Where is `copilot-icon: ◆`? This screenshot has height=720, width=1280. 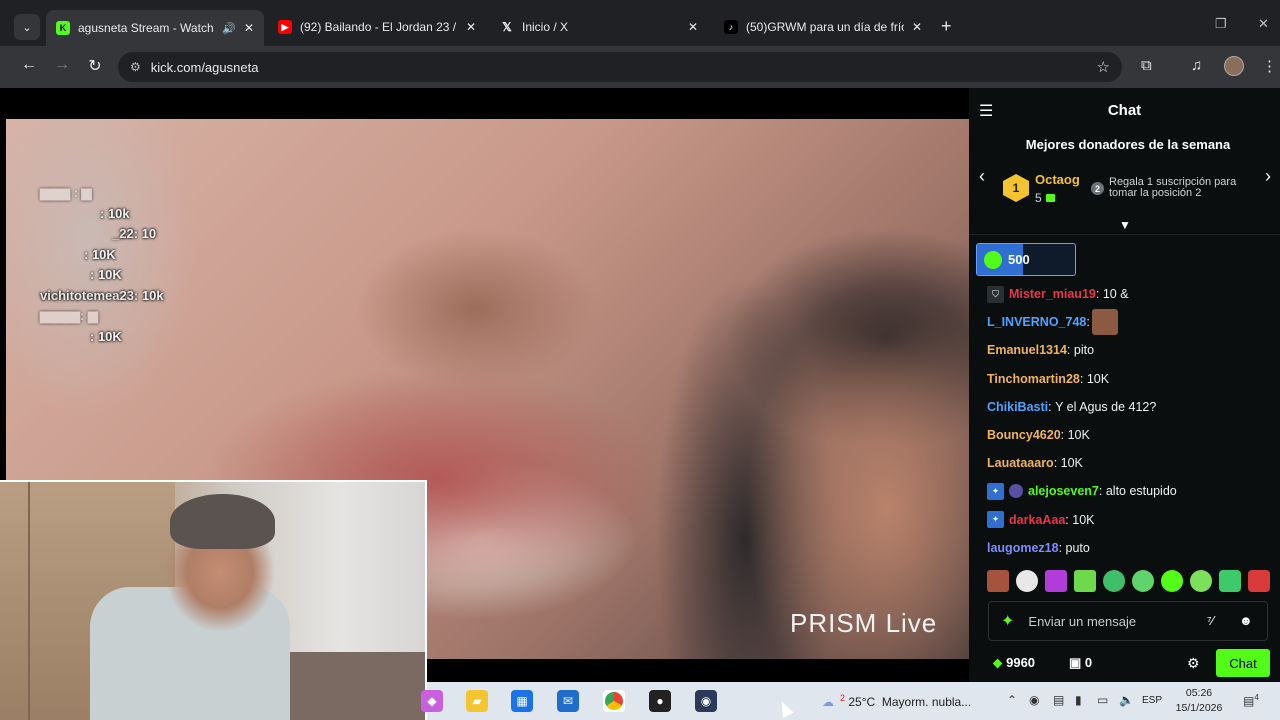 copilot-icon: ◆ is located at coordinates (432, 701).